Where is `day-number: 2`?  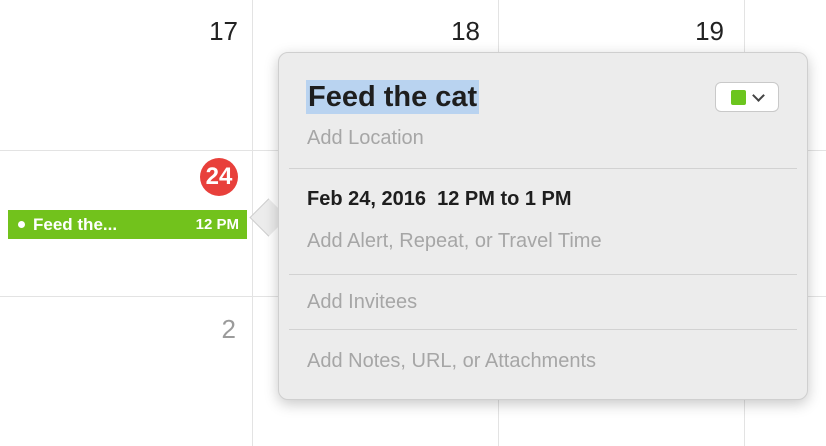
day-number: 2 is located at coordinates (213, 329).